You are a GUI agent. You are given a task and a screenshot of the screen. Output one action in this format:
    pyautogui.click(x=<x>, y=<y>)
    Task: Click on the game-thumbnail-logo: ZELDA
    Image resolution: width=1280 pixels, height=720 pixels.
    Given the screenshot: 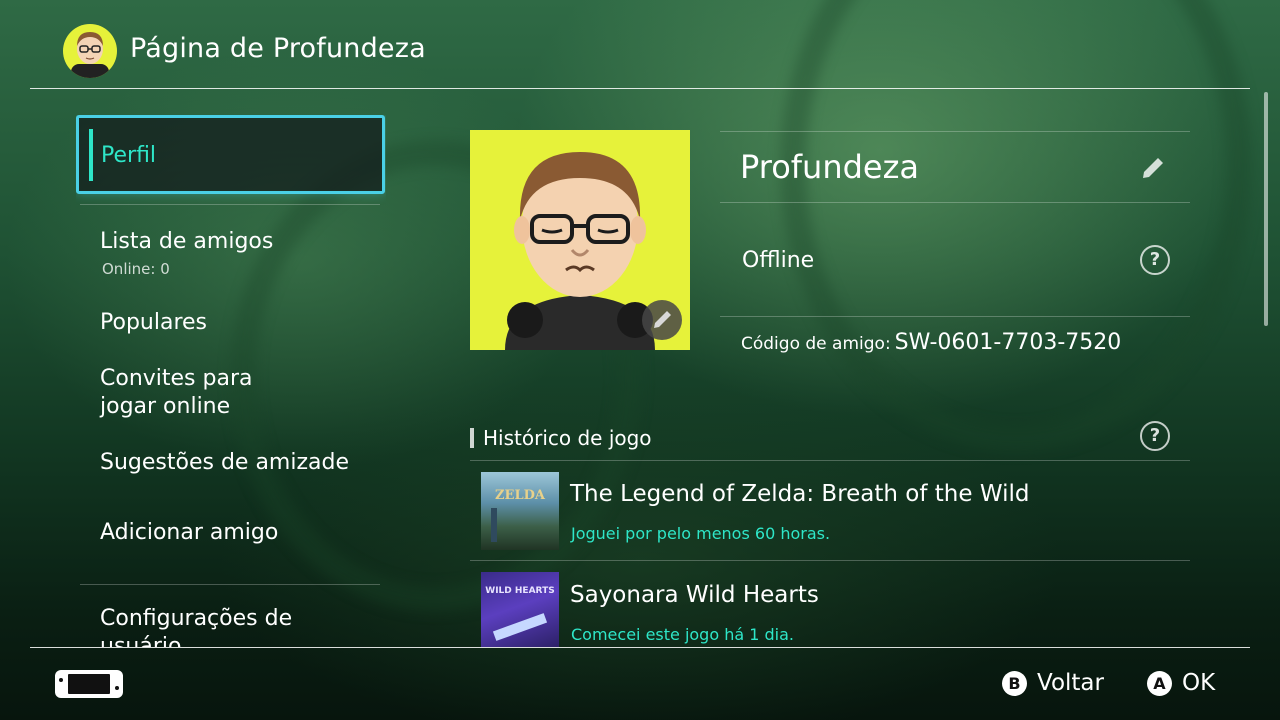 What is the action you would take?
    pyautogui.click(x=520, y=495)
    